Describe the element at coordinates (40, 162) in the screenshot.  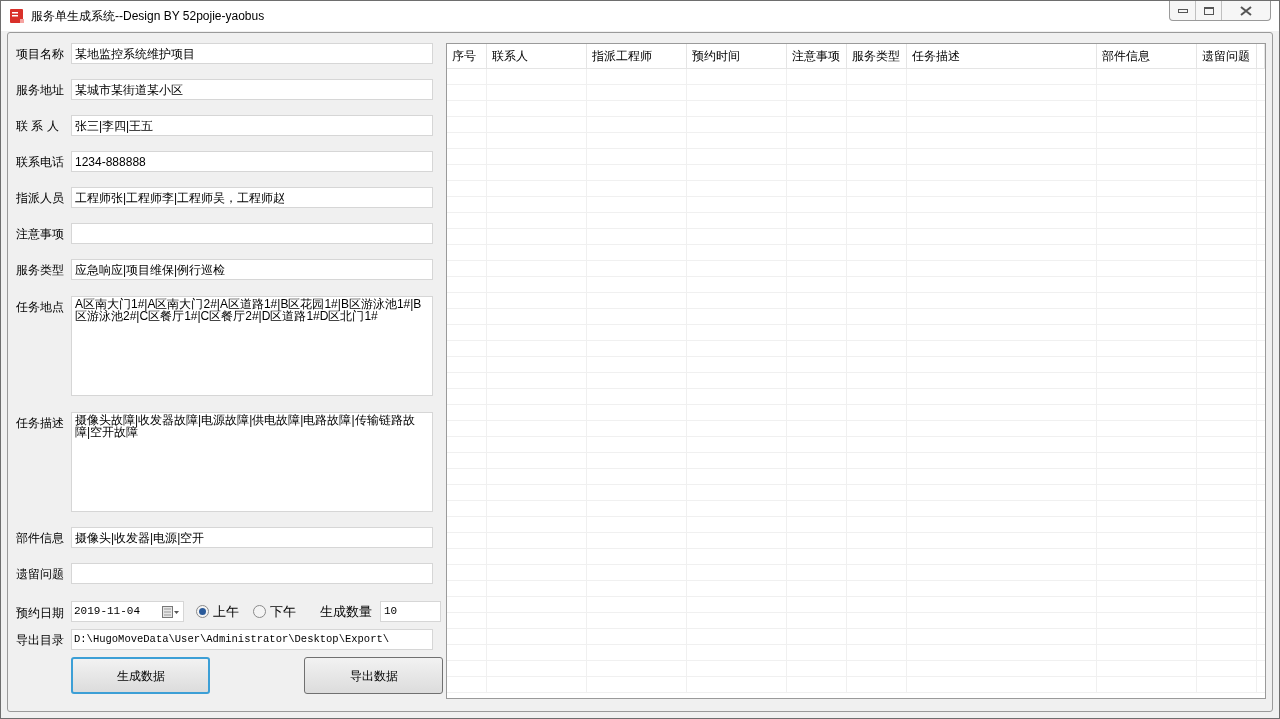
I see `field-label: 联系电话` at that location.